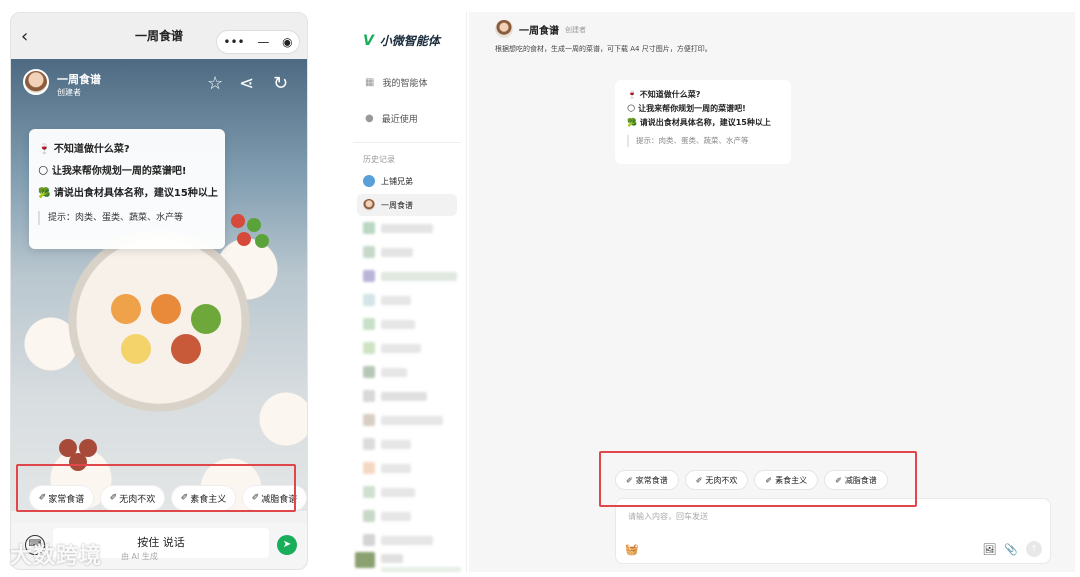 This screenshot has height=577, width=1080. What do you see at coordinates (368, 40) in the screenshot?
I see `brand-logo-icon: V` at bounding box center [368, 40].